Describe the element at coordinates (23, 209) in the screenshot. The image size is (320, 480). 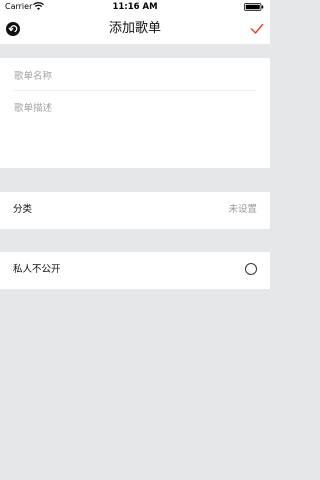
I see `category-label: 分类` at that location.